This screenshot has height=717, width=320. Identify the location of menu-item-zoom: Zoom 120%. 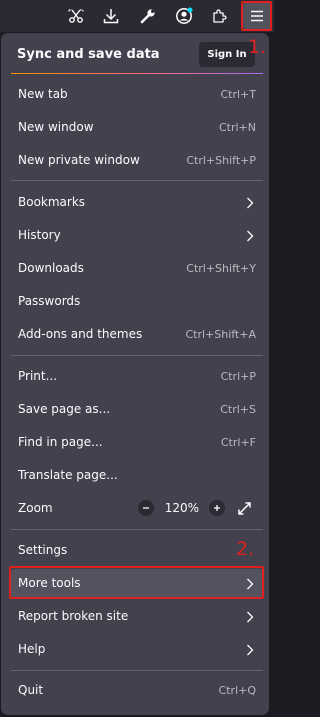
(137, 509).